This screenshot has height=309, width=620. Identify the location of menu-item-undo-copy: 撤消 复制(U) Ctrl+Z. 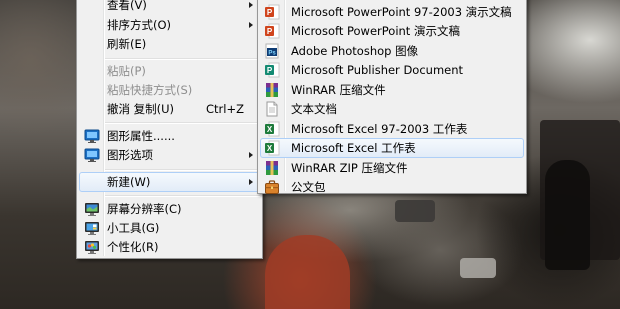
(169, 109).